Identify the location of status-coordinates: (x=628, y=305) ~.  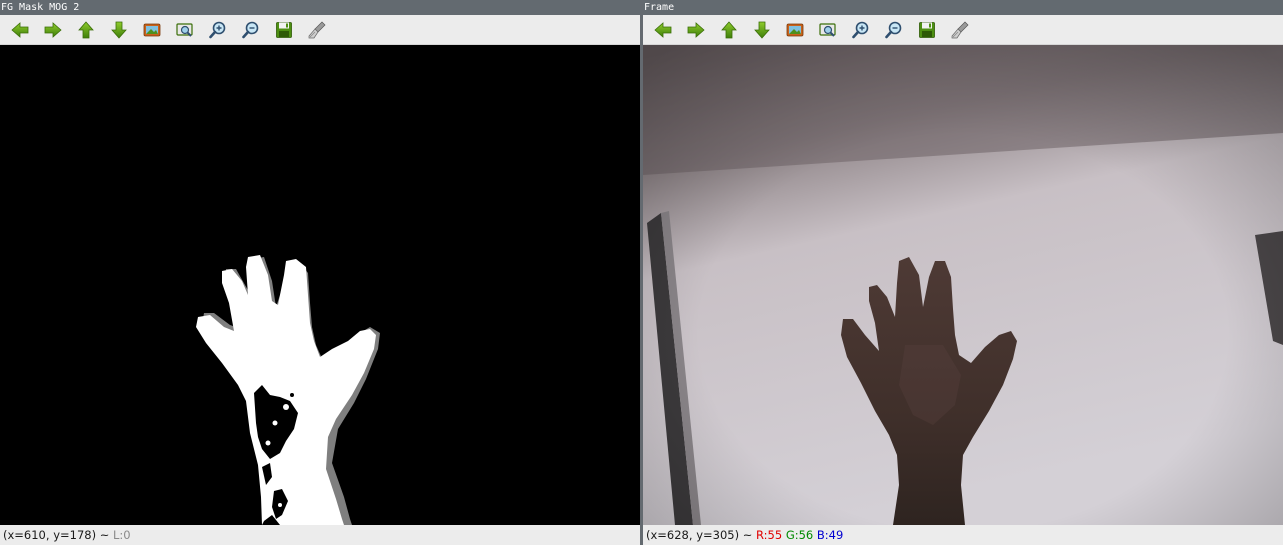
(699, 535).